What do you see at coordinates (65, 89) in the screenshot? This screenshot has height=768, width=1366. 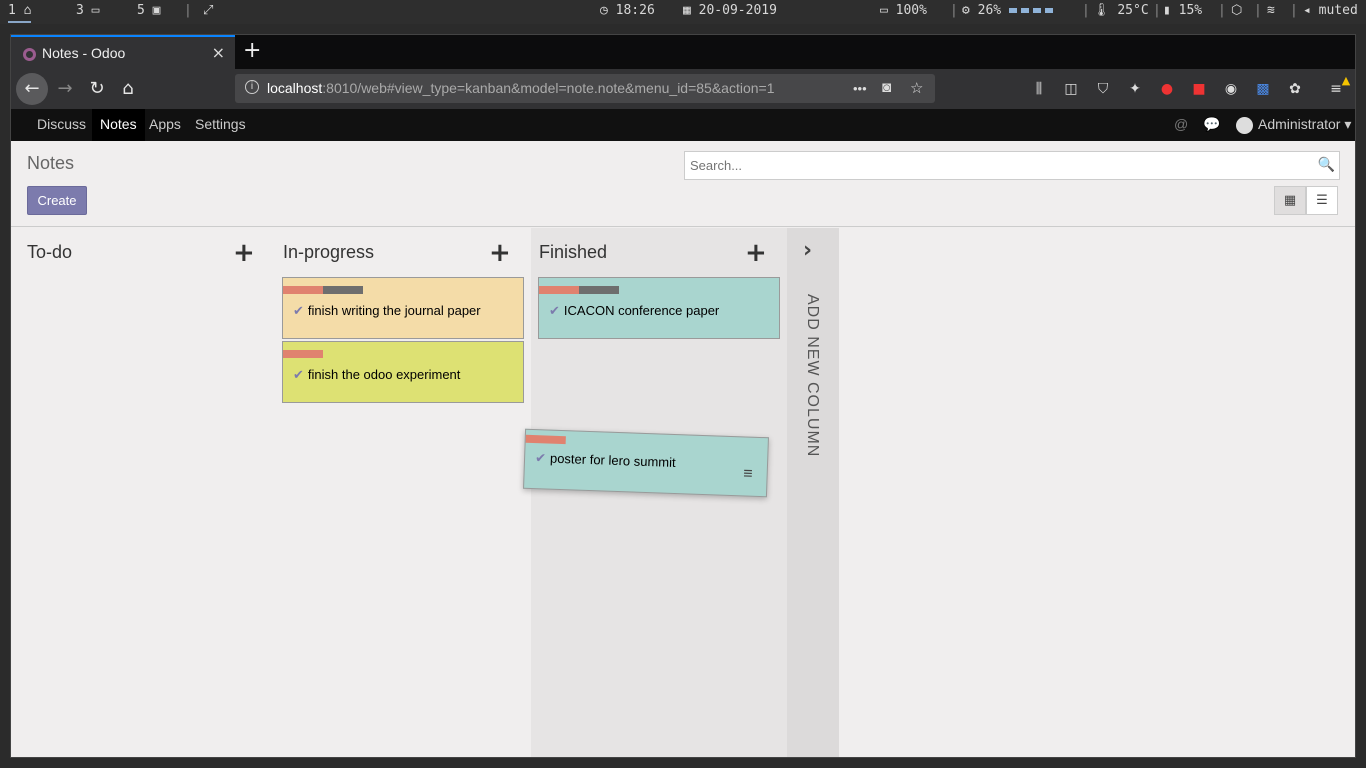 I see `forward-arrow-icon: →` at bounding box center [65, 89].